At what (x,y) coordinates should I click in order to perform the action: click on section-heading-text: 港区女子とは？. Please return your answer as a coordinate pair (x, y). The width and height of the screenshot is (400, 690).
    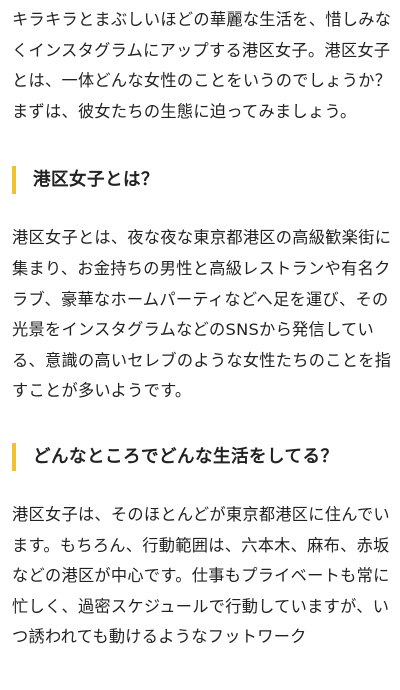
    Looking at the image, I should click on (96, 180).